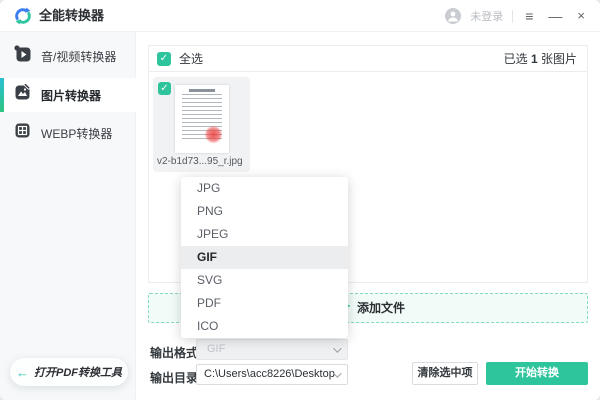 The image size is (600, 400). Describe the element at coordinates (22, 94) in the screenshot. I see `image-converter-icon` at that location.